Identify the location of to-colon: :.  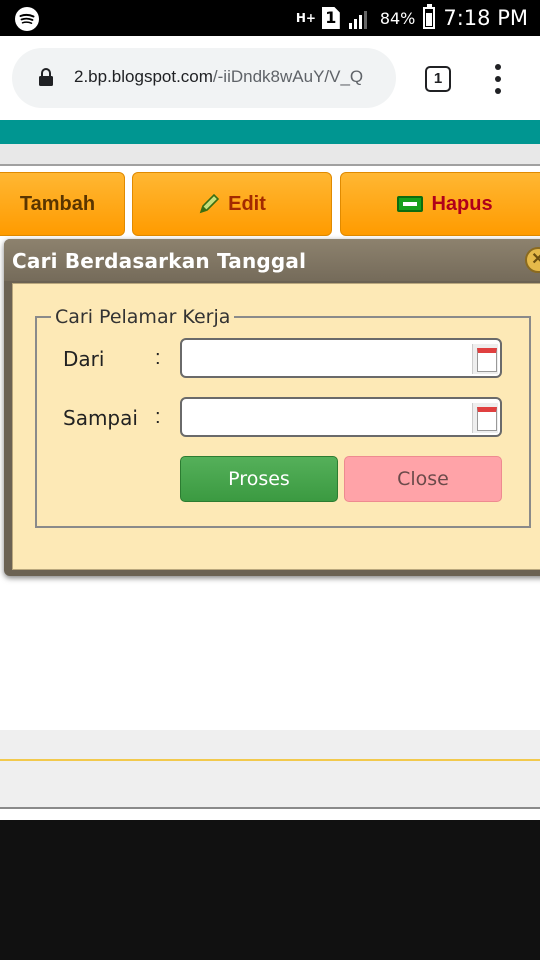
(158, 417).